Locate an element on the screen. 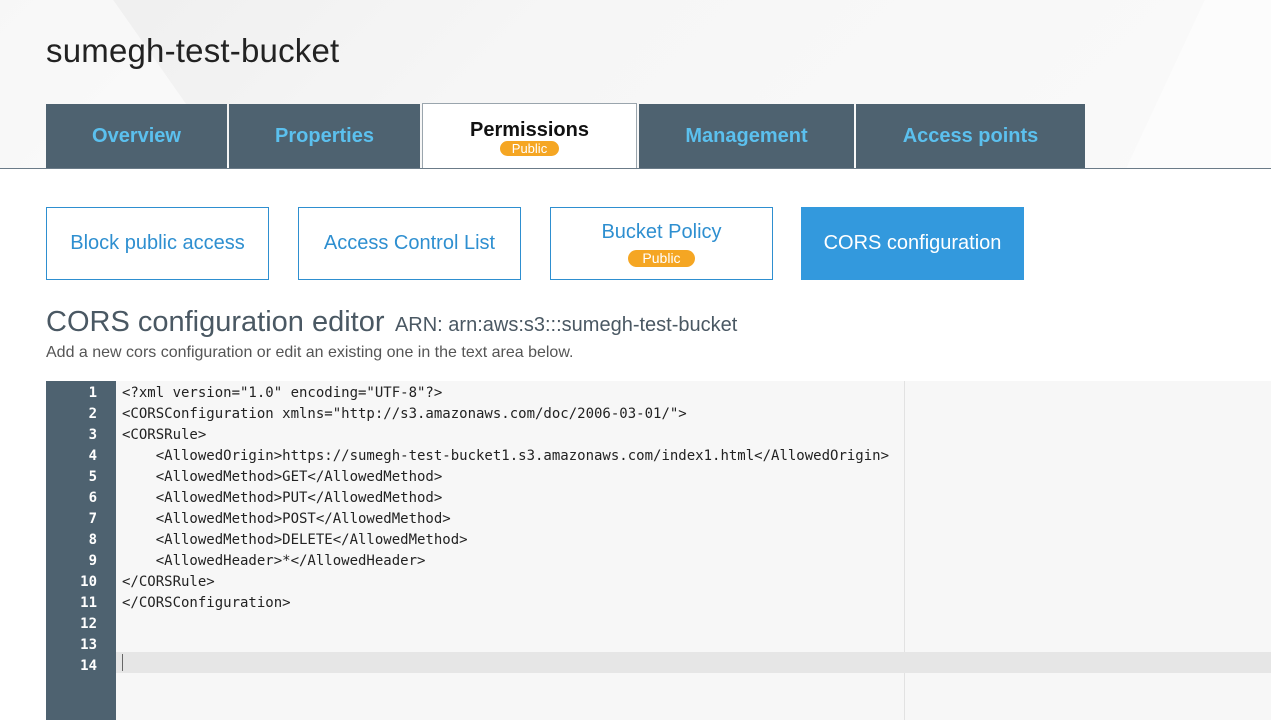 The width and height of the screenshot is (1271, 720). code-line: <CORSRule> is located at coordinates (696, 435).